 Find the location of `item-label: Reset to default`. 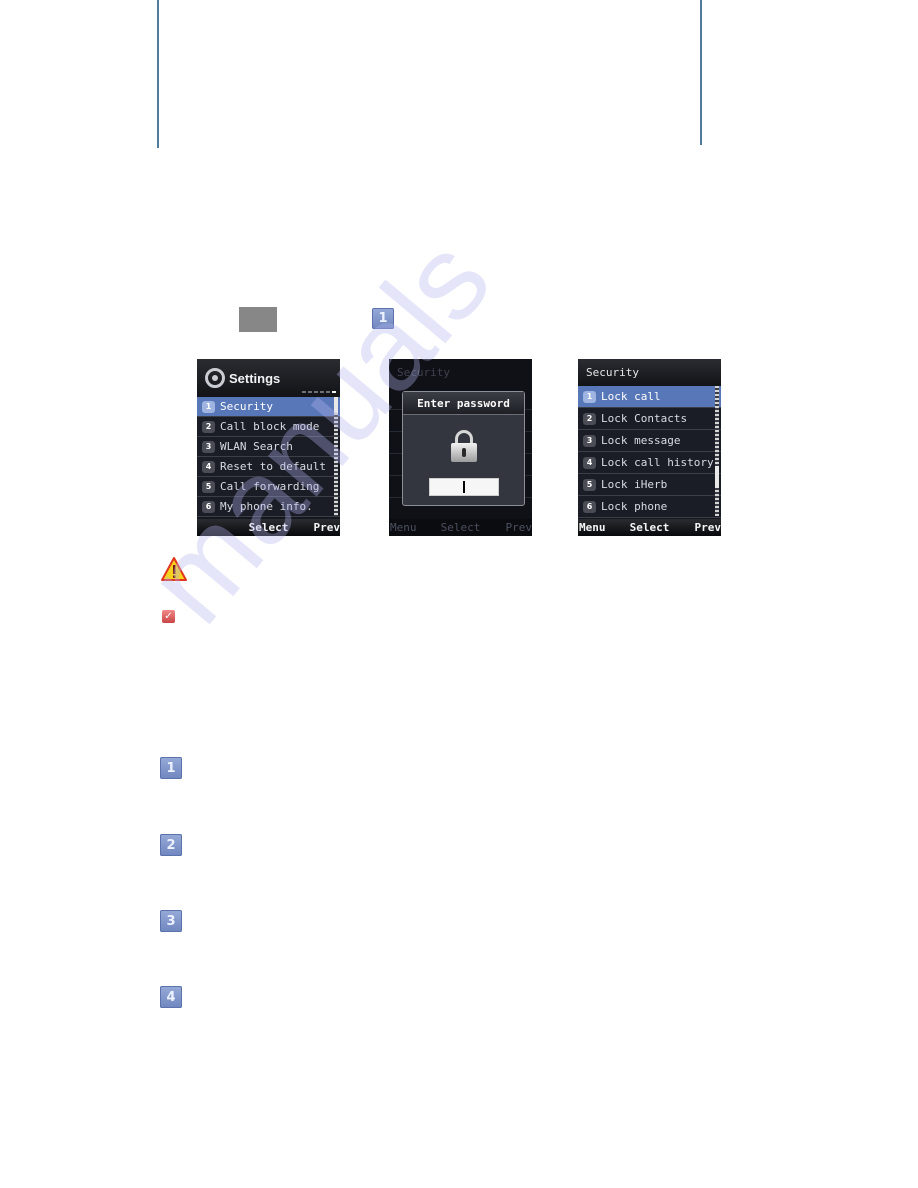

item-label: Reset to default is located at coordinates (273, 466).